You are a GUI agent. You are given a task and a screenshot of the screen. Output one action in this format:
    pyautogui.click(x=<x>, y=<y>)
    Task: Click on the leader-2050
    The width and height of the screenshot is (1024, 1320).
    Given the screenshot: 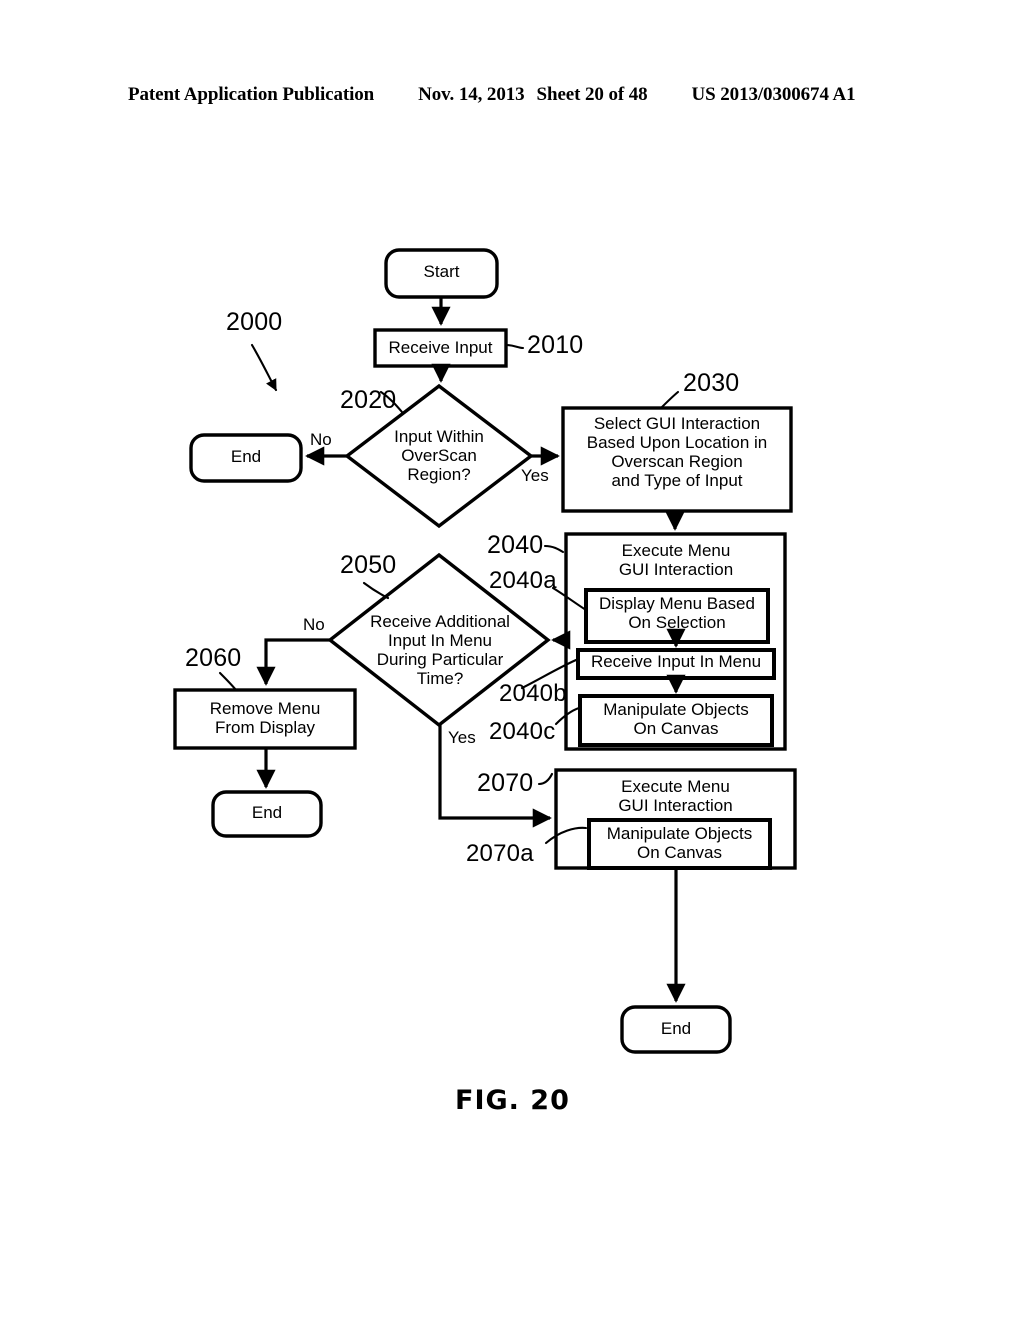 What is the action you would take?
    pyautogui.click(x=376, y=590)
    